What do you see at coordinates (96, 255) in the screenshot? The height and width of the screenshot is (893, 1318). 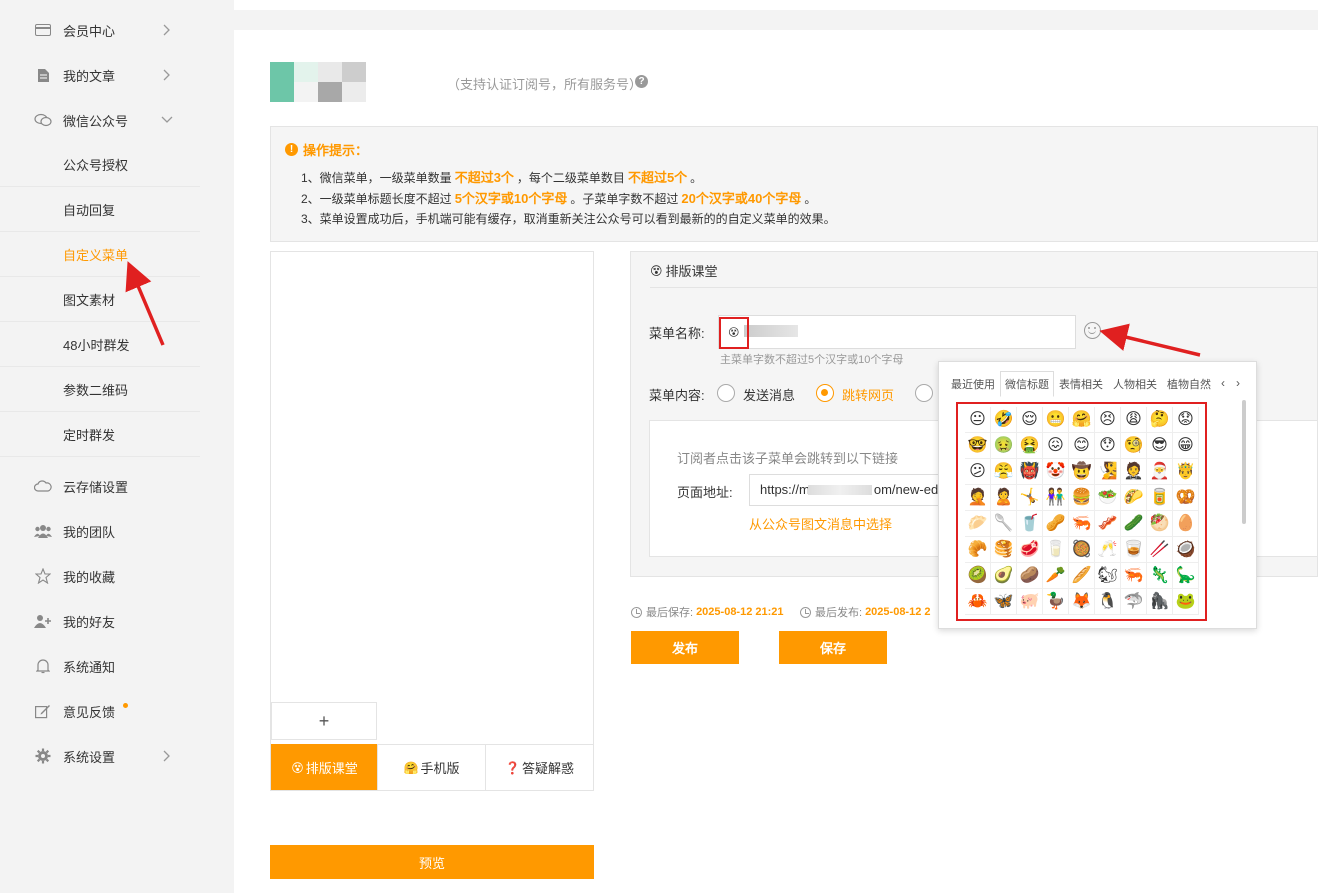 I see `sidebar-subitem-label: 自定义菜单` at bounding box center [96, 255].